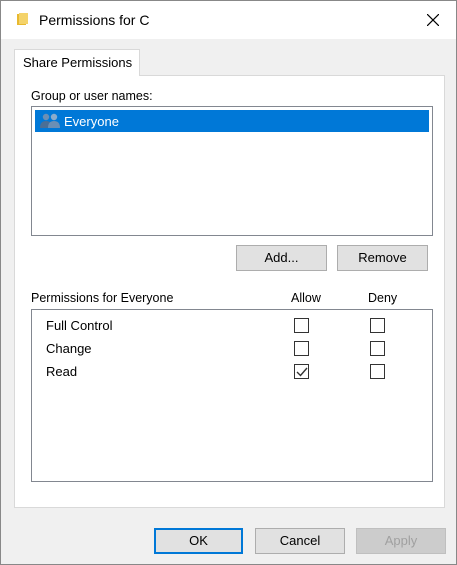  What do you see at coordinates (69, 348) in the screenshot?
I see `permission-name: Change` at bounding box center [69, 348].